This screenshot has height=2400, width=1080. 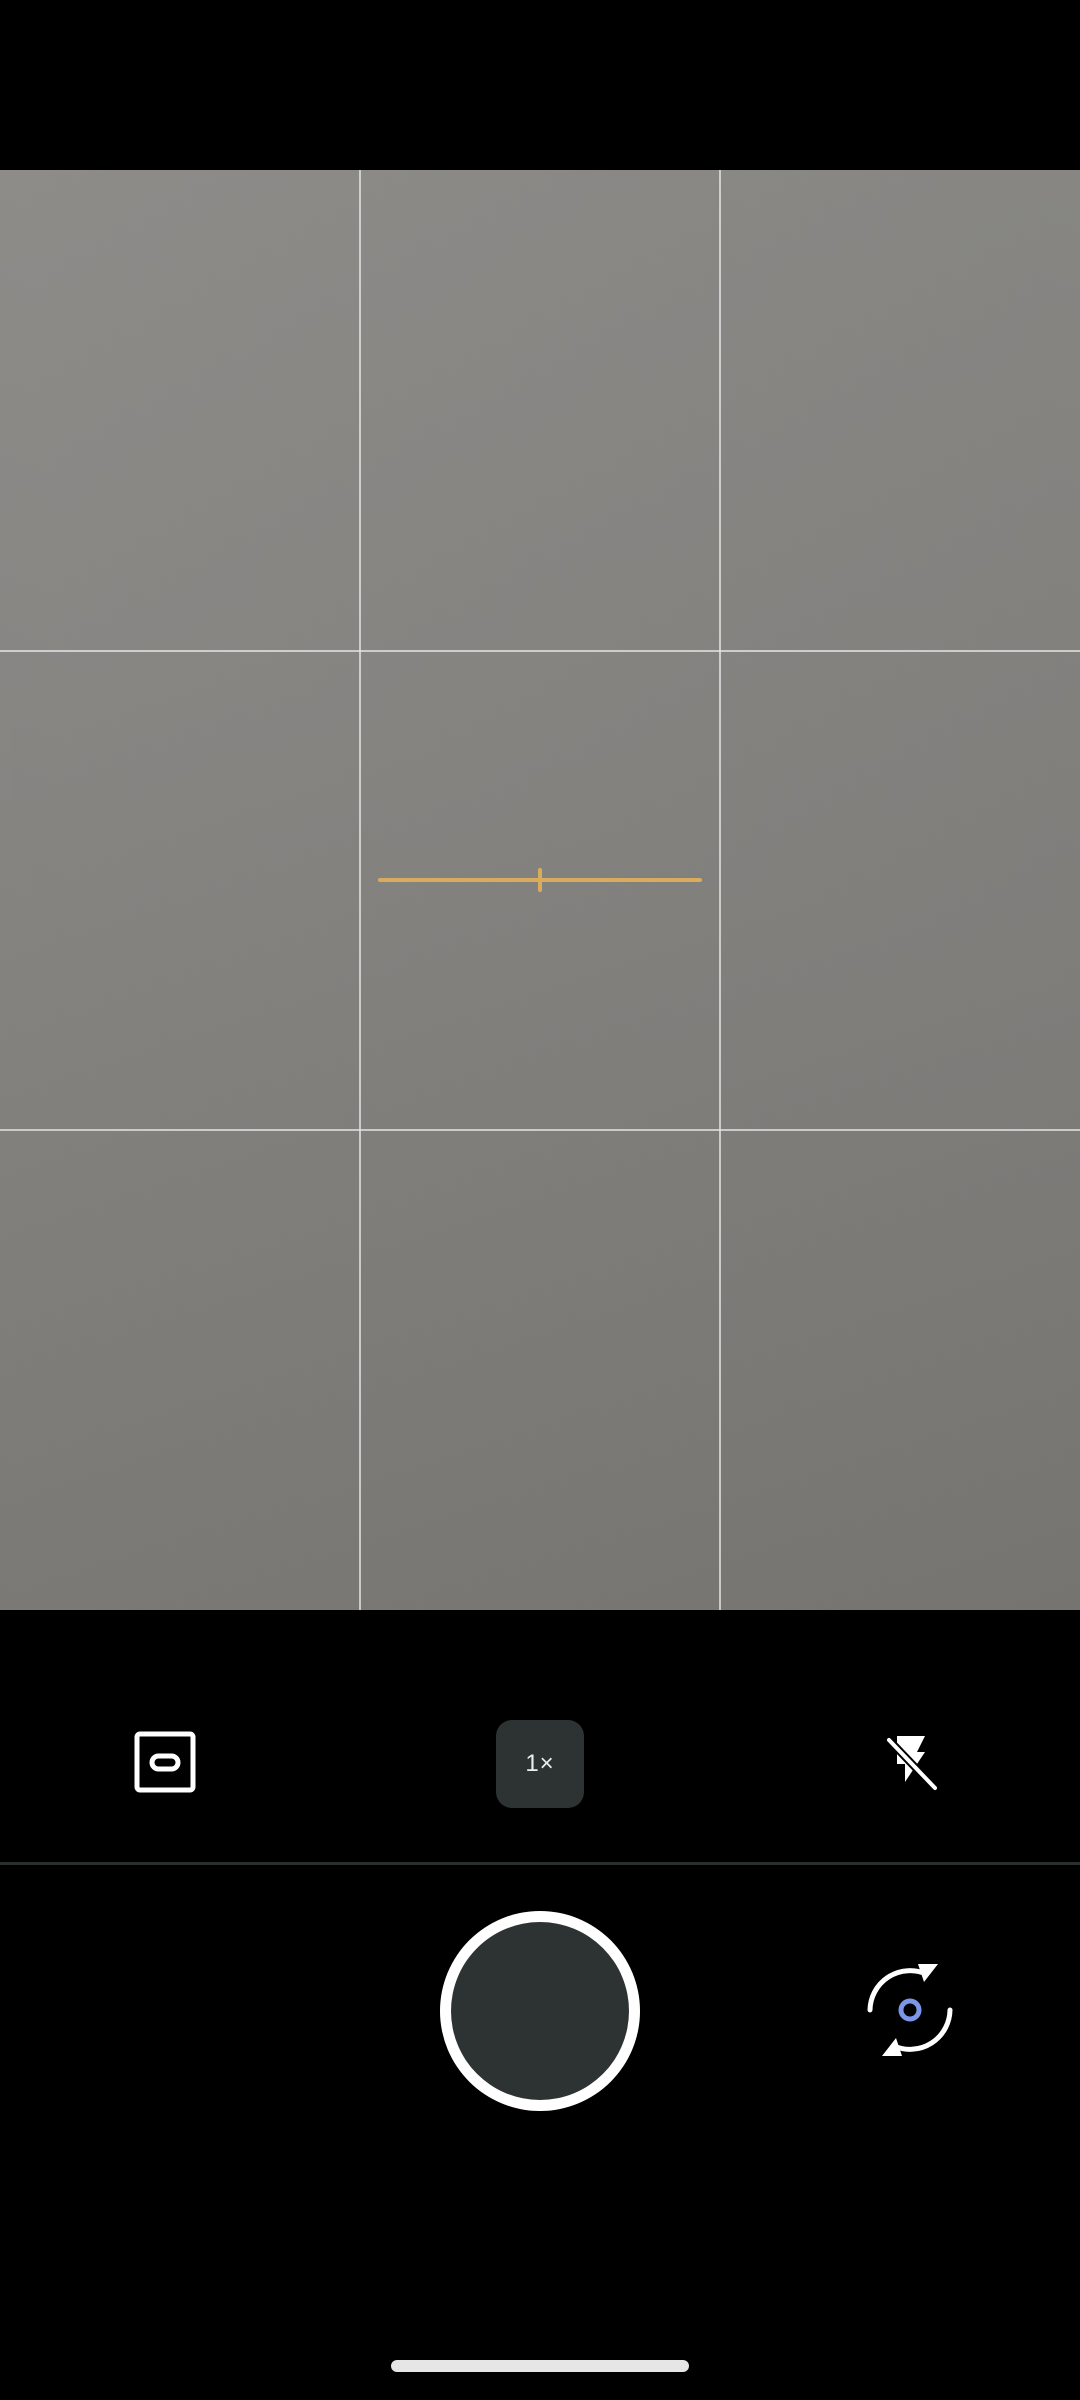 I want to click on zoom-level-button: 1×, so click(x=540, y=1764).